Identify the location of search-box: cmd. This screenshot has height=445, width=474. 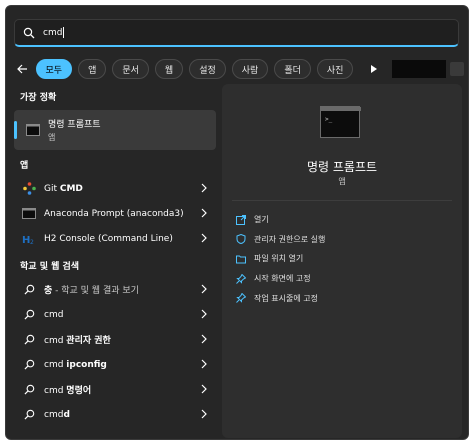
(236, 33).